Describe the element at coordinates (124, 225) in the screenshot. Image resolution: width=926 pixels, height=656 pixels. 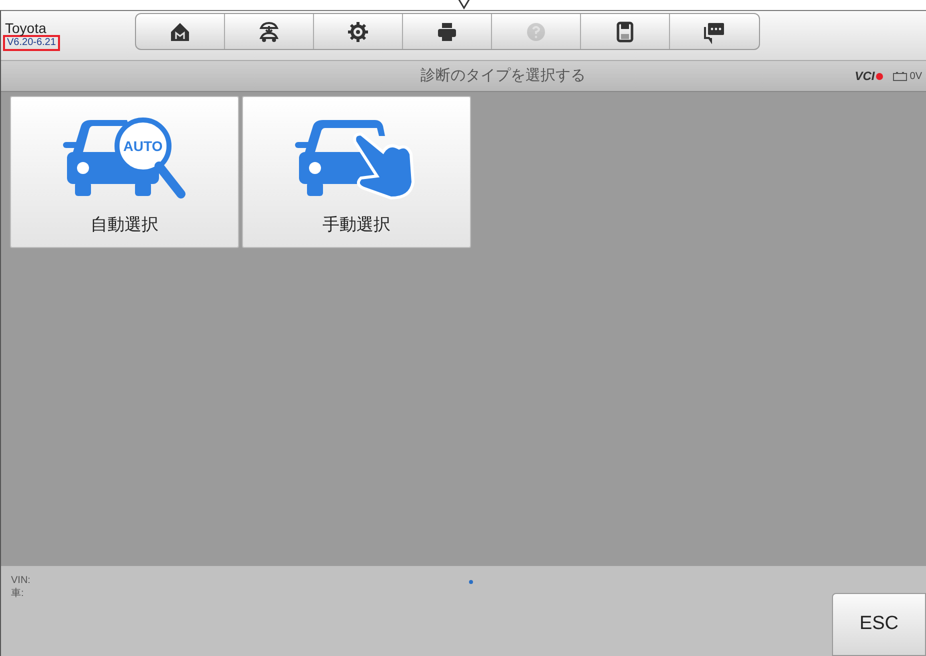
I see `tile-label: 自動選択` at that location.